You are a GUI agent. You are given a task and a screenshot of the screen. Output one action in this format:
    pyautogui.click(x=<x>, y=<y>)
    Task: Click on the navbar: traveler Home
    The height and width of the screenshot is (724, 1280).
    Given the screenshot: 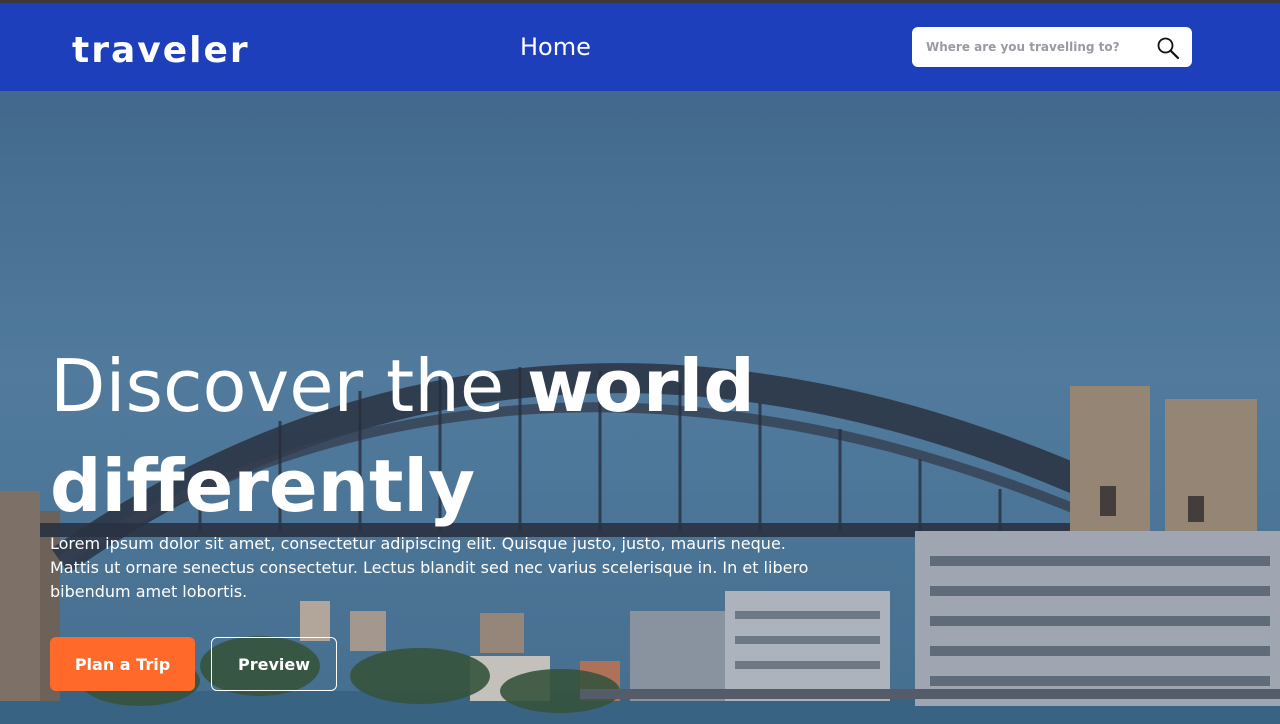 What is the action you would take?
    pyautogui.click(x=640, y=47)
    